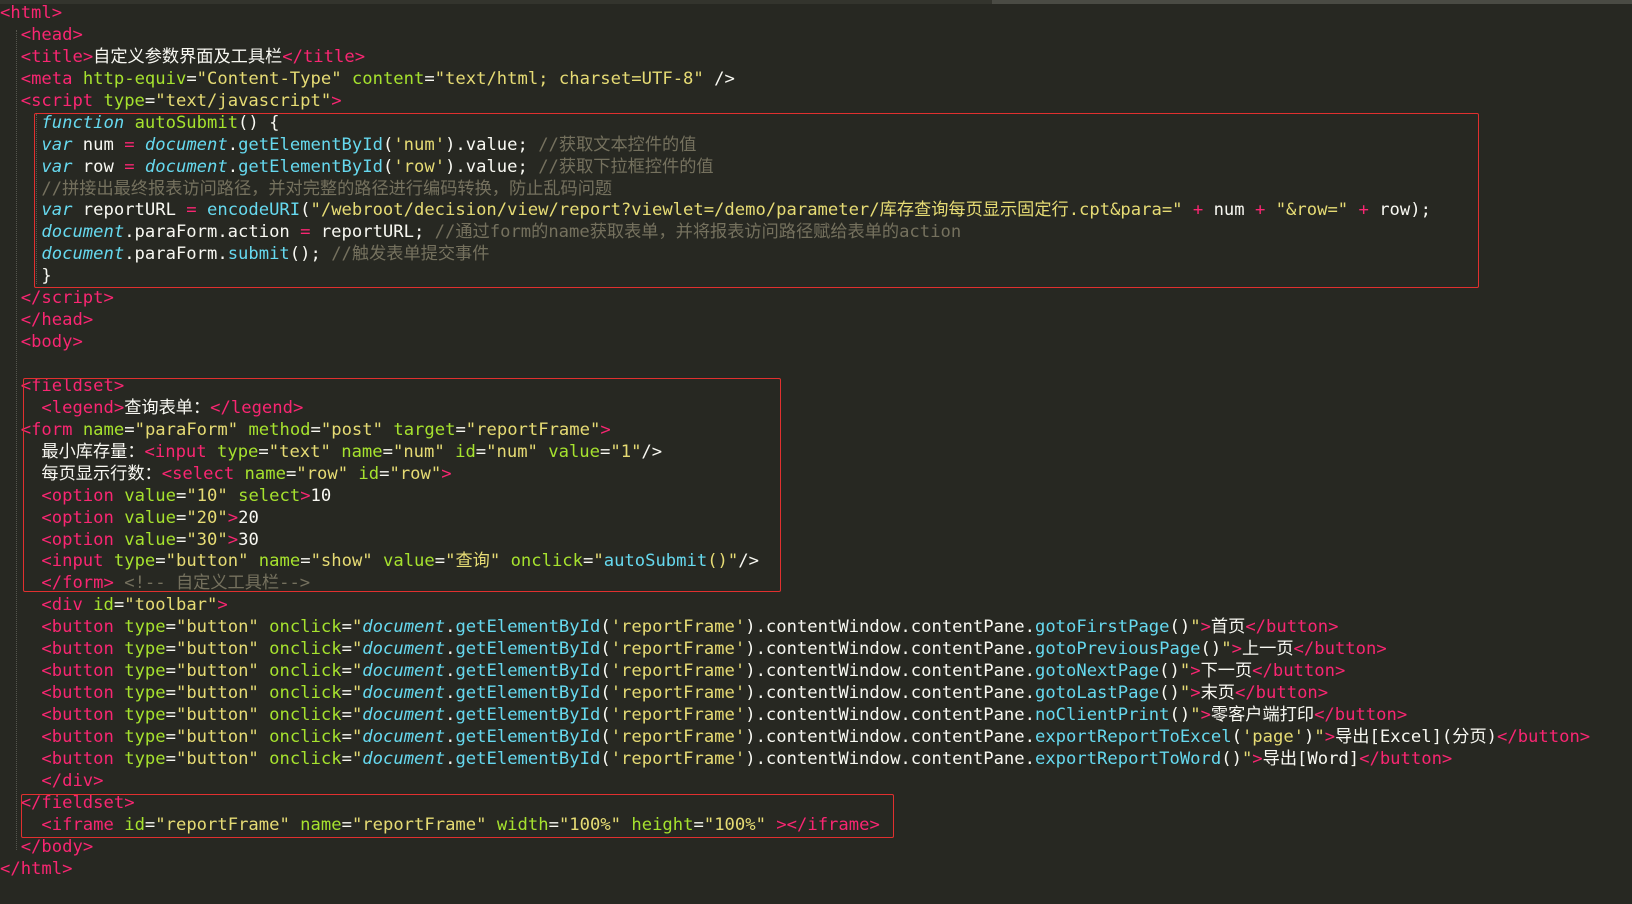  I want to click on code-line: <title>自定义参数界面及工具栏</title>, so click(816, 58).